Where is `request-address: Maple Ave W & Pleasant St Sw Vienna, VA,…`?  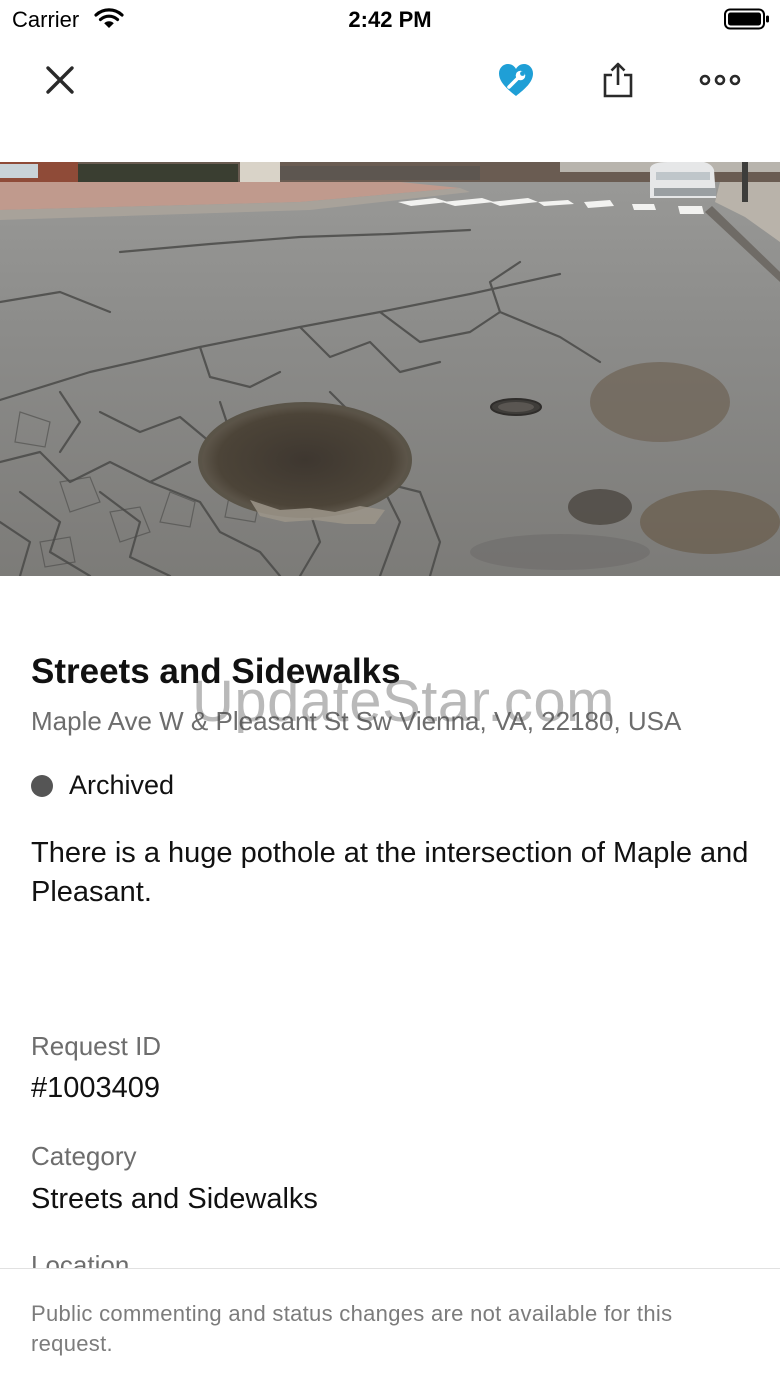 request-address: Maple Ave W & Pleasant St Sw Vienna, VA,… is located at coordinates (356, 721).